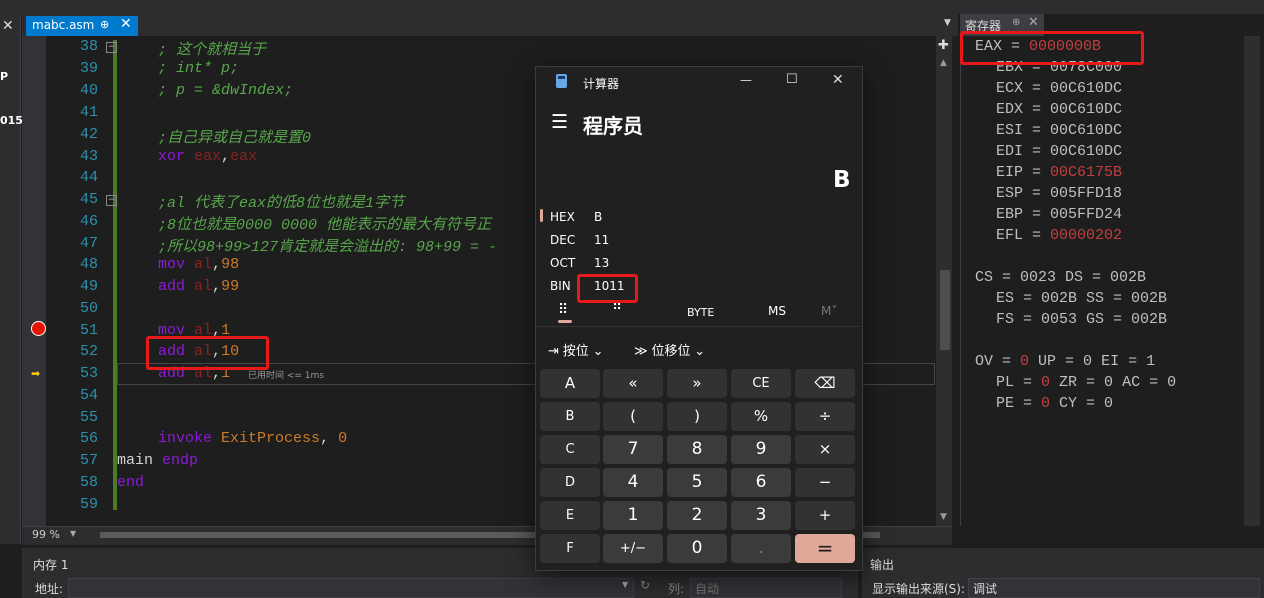 The width and height of the screenshot is (1264, 598). What do you see at coordinates (676, 589) in the screenshot?
I see `column-label: 列:` at bounding box center [676, 589].